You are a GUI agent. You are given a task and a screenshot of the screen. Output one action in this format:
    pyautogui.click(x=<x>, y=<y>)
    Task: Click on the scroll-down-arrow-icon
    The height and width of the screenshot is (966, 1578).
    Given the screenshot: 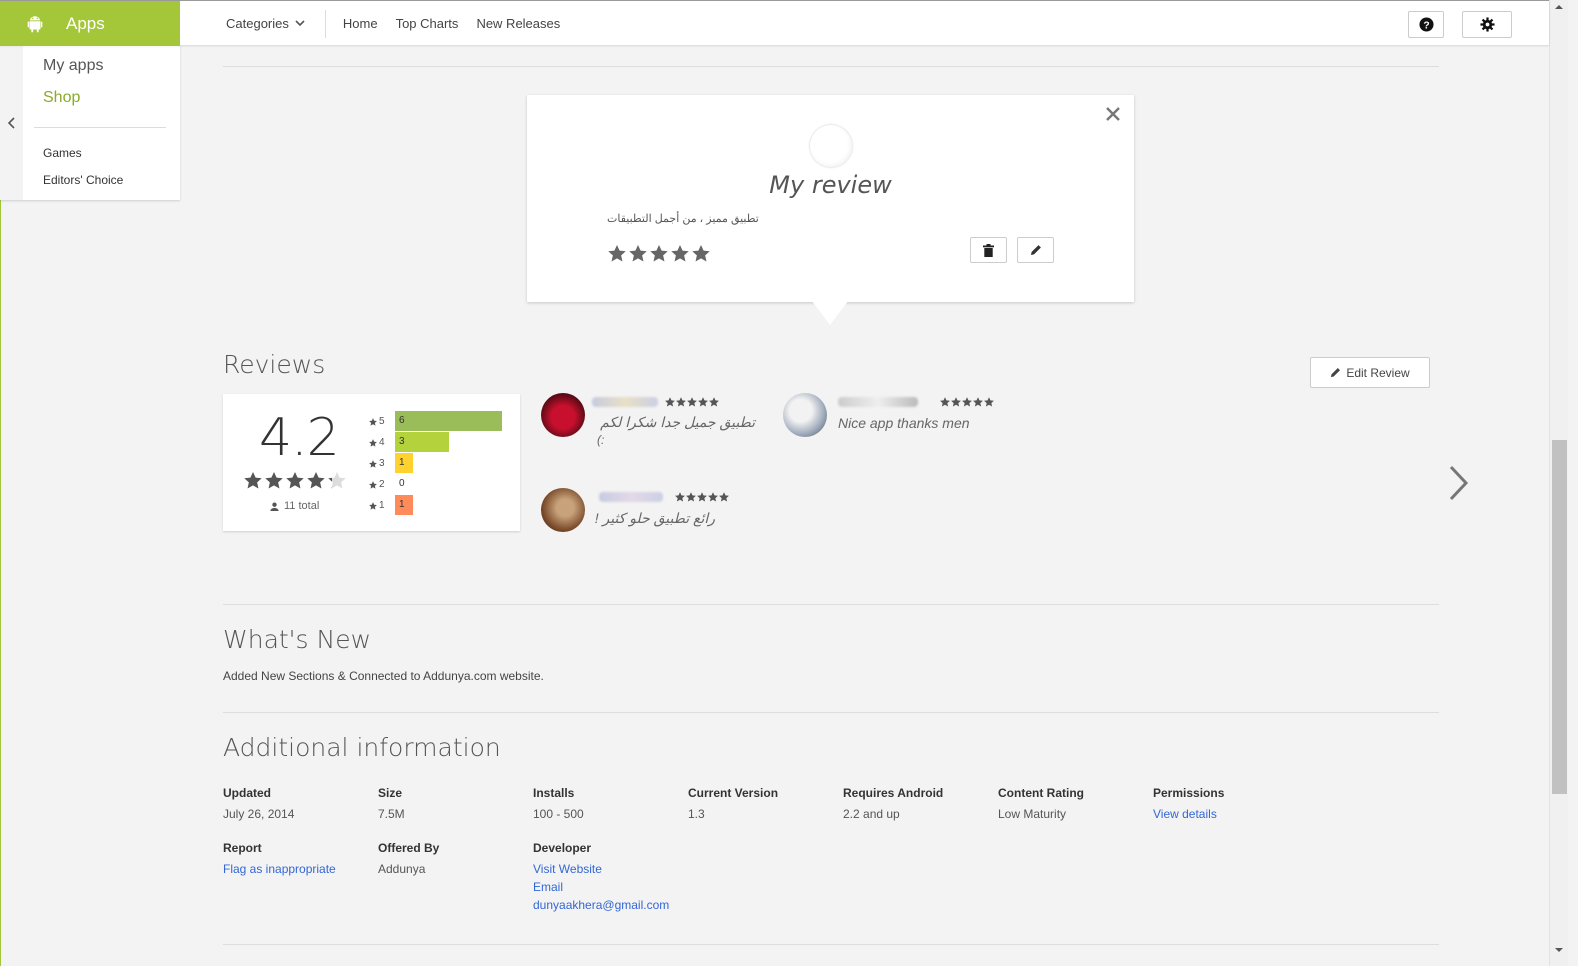 What is the action you would take?
    pyautogui.click(x=1559, y=950)
    